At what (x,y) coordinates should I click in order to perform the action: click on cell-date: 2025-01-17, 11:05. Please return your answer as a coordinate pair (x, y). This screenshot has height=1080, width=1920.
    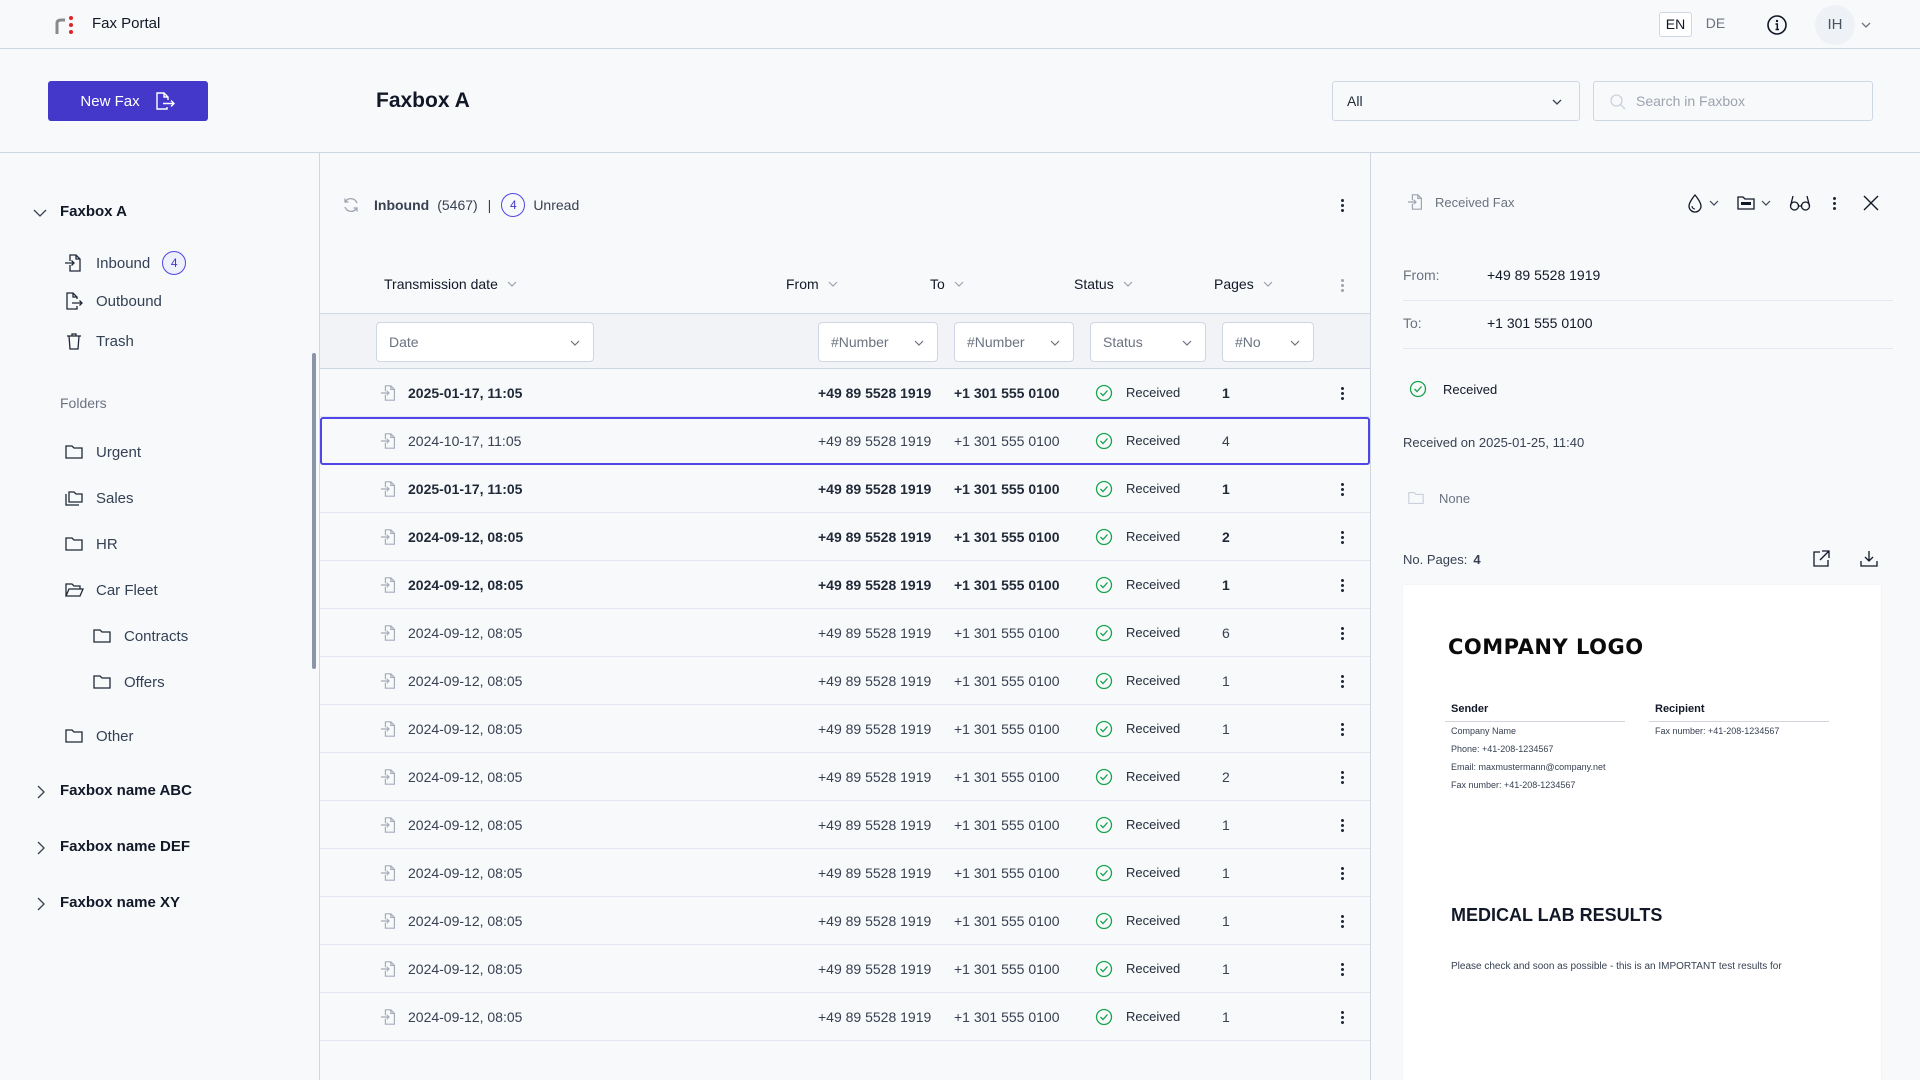
    Looking at the image, I should click on (465, 489).